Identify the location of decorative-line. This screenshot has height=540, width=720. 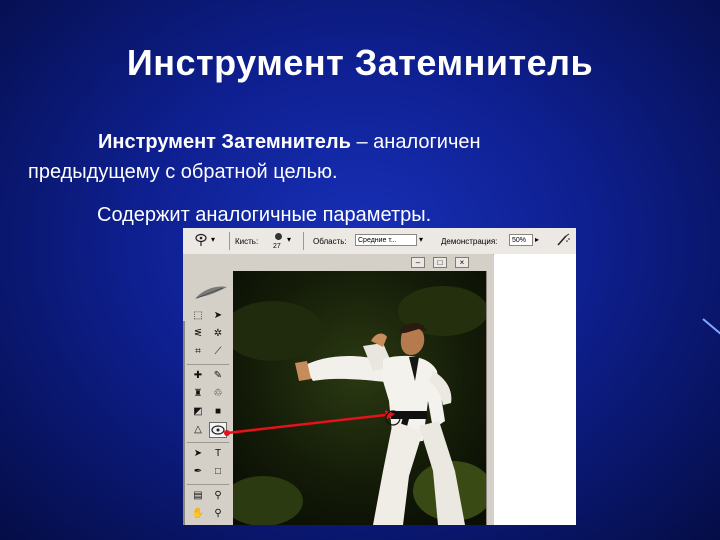
(711, 328).